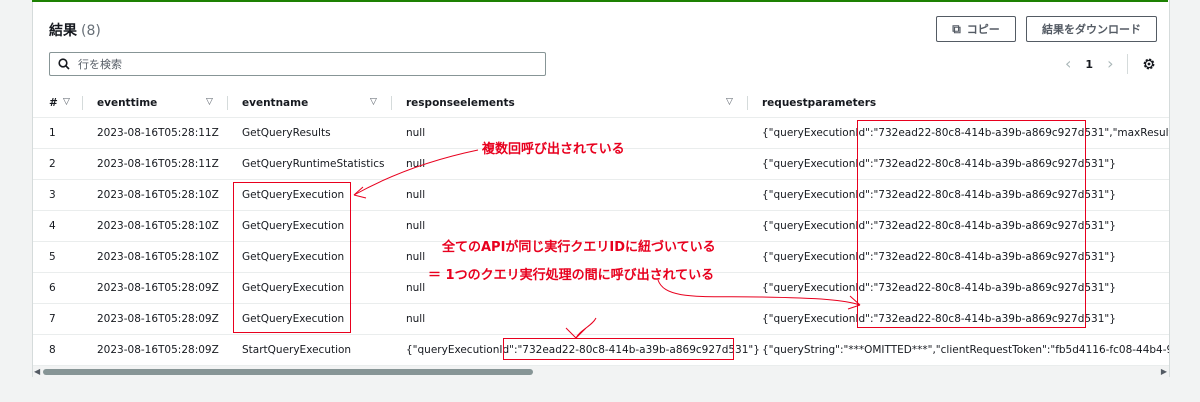 This screenshot has height=402, width=1200. Describe the element at coordinates (52, 288) in the screenshot. I see `row-index: 6` at that location.